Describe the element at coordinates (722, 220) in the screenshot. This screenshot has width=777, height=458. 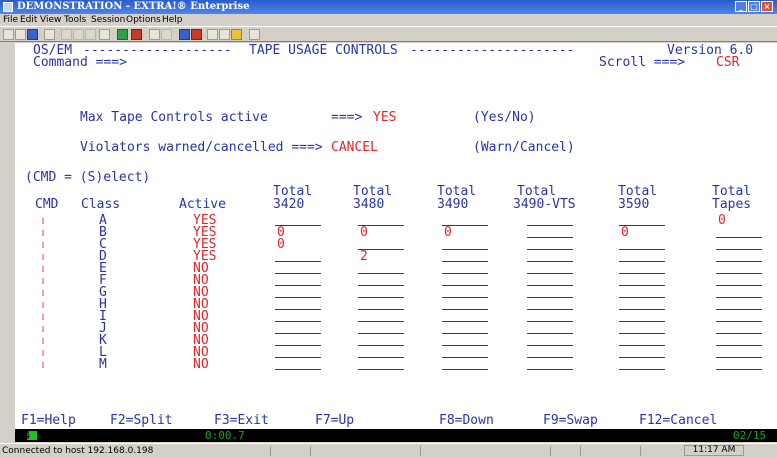
I see `value-cell-tapes: 0` at that location.